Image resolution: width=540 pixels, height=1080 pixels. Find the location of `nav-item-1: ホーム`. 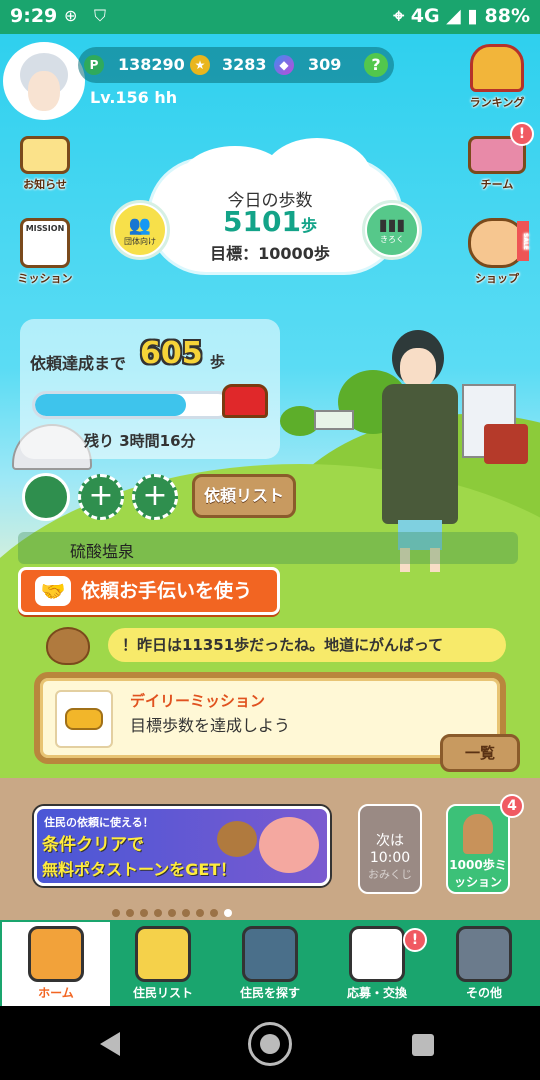

nav-item-1: ホーム is located at coordinates (56, 964).